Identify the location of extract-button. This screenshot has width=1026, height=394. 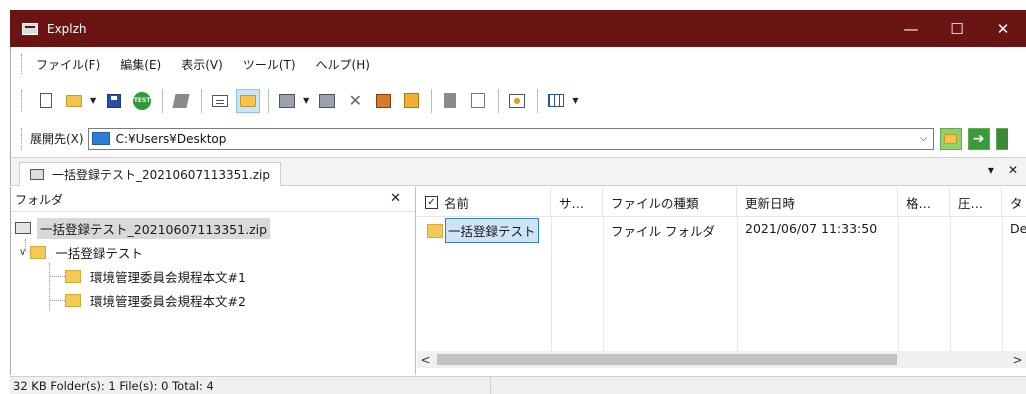
(287, 101).